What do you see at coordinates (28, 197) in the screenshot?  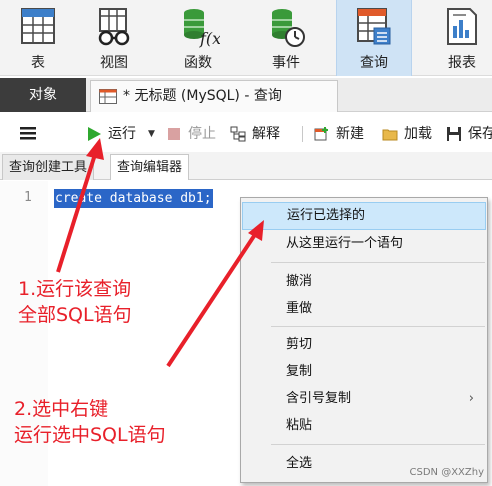 I see `line-number: 1` at bounding box center [28, 197].